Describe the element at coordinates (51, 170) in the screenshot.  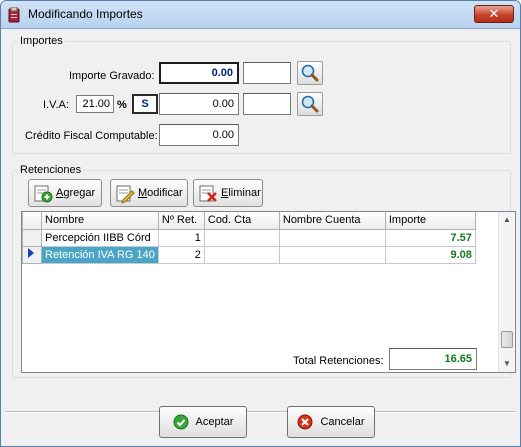
I see `retenciones-group-title: Retenciones` at that location.